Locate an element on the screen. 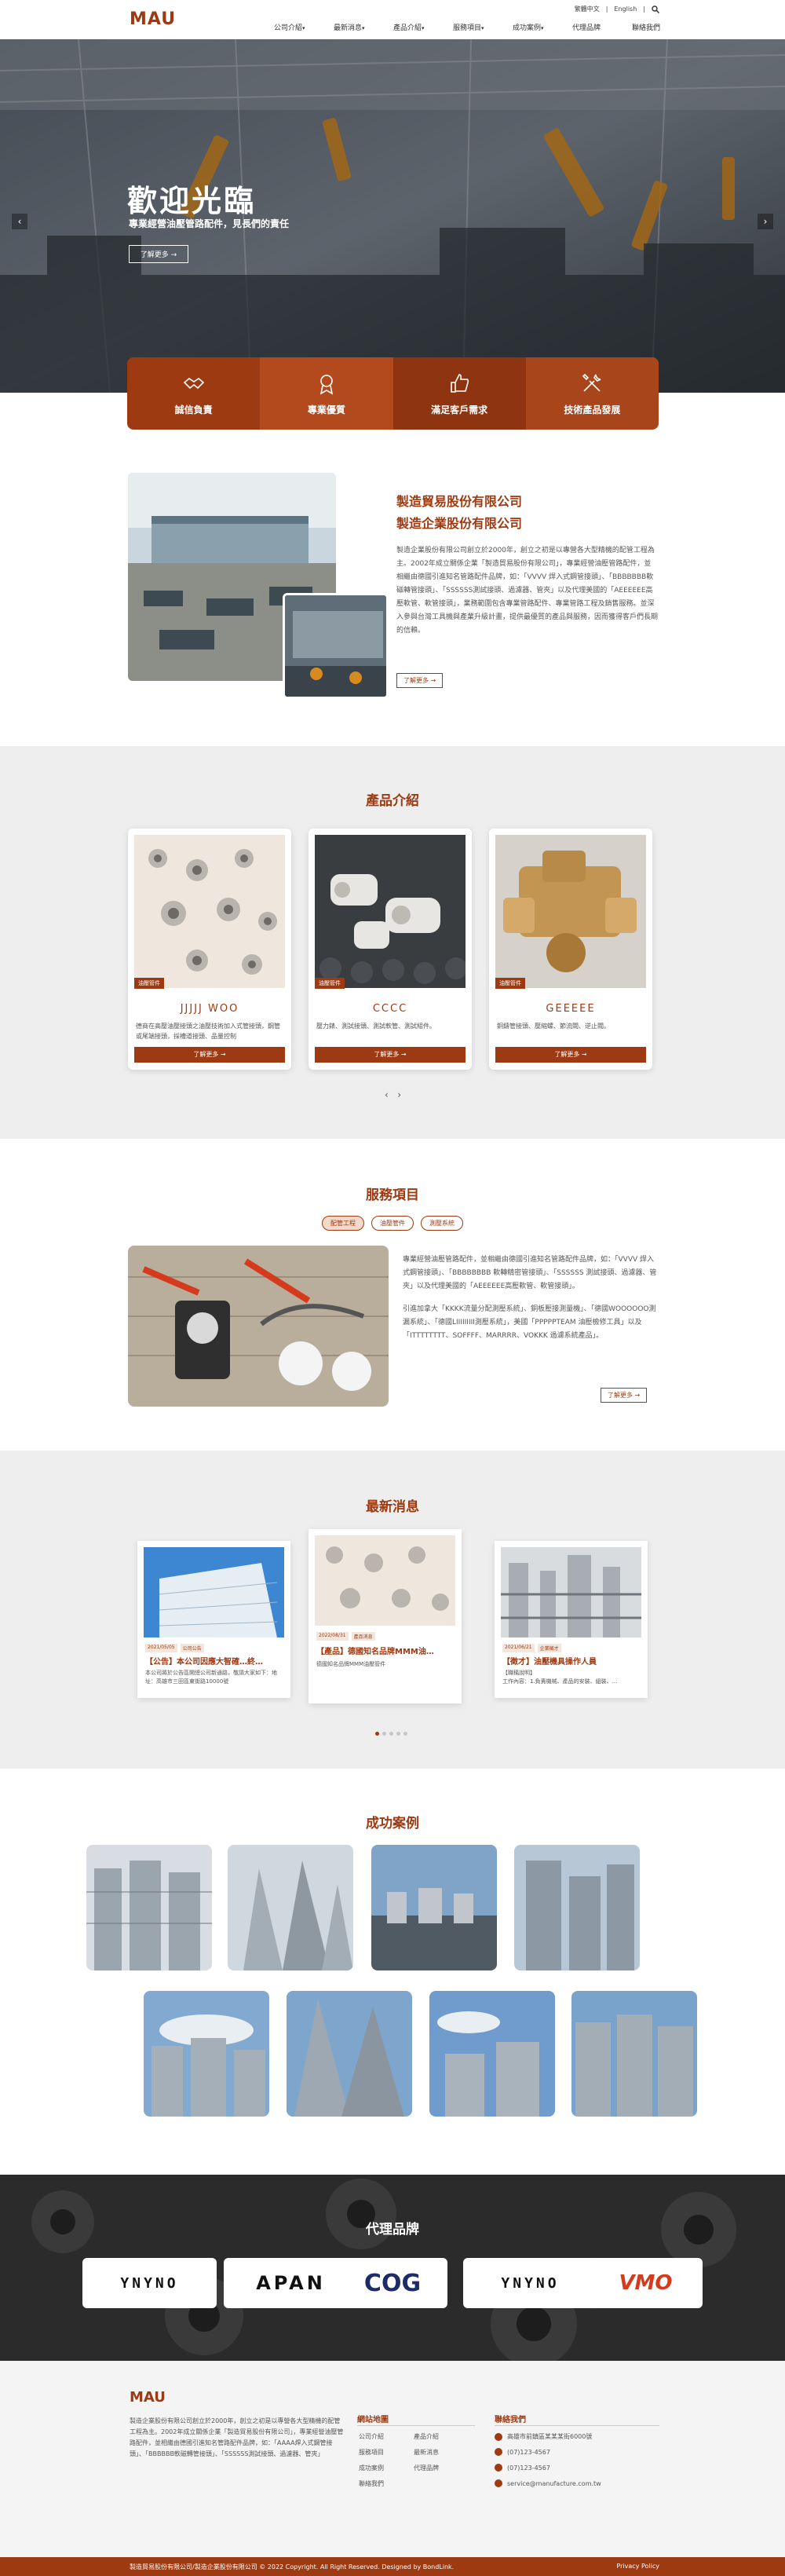  services-title: 服務項目 is located at coordinates (392, 1195).